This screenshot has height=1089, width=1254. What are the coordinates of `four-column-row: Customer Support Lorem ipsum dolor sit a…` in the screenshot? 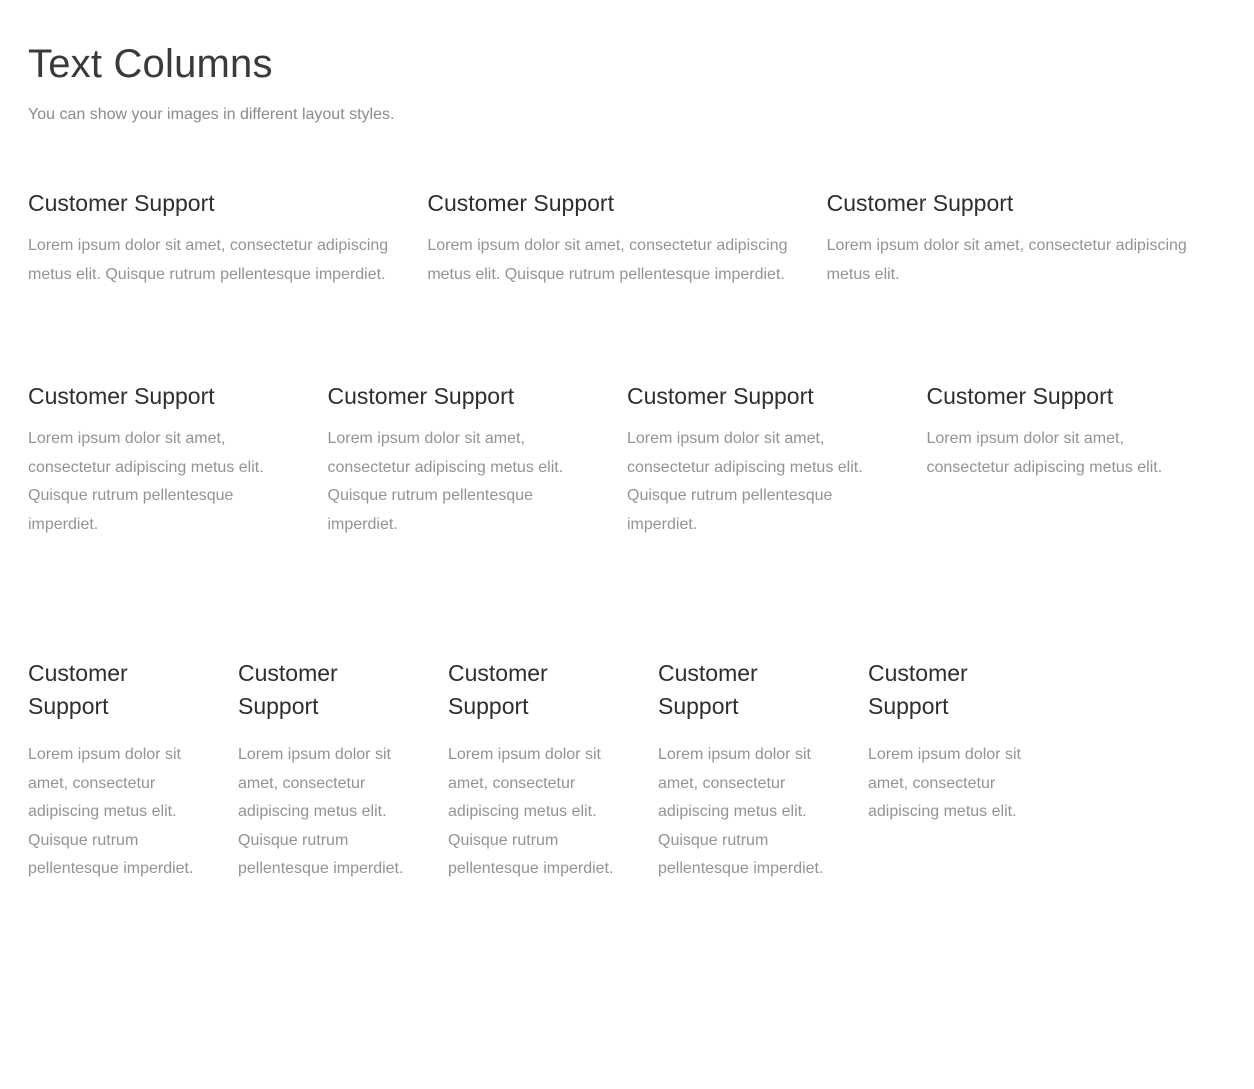 It's located at (627, 460).